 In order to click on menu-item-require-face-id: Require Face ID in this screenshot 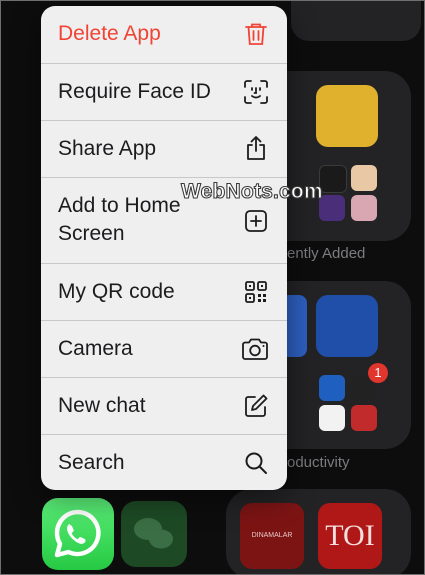, I will do `click(164, 91)`.